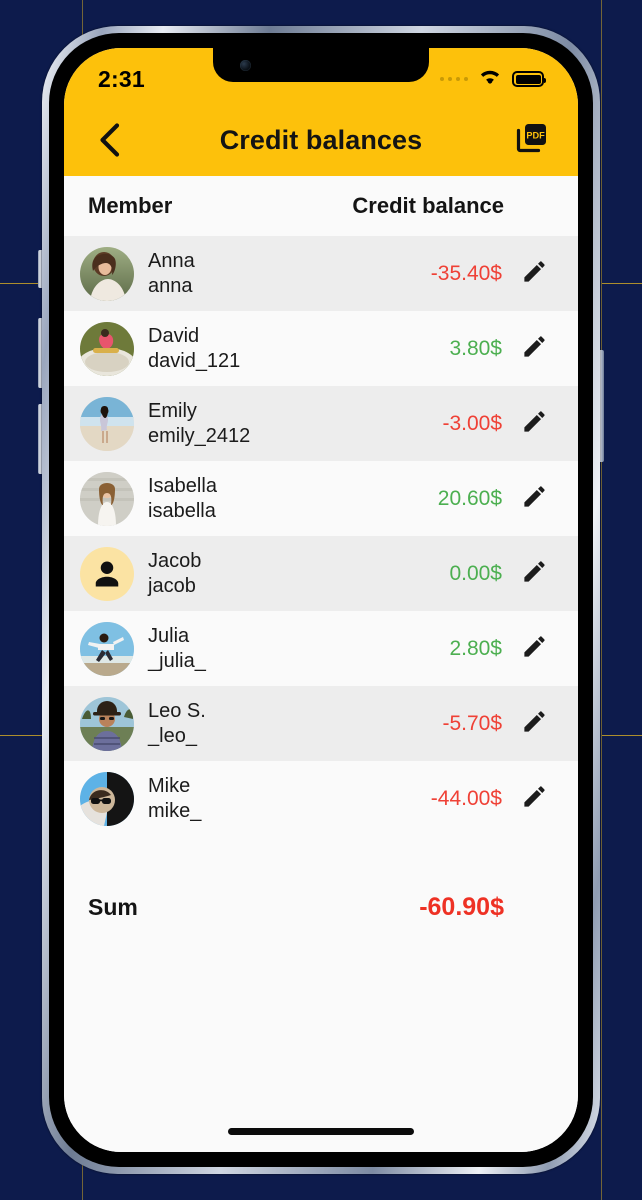 This screenshot has width=642, height=1200. I want to click on member-names: Mike mike_, so click(289, 798).